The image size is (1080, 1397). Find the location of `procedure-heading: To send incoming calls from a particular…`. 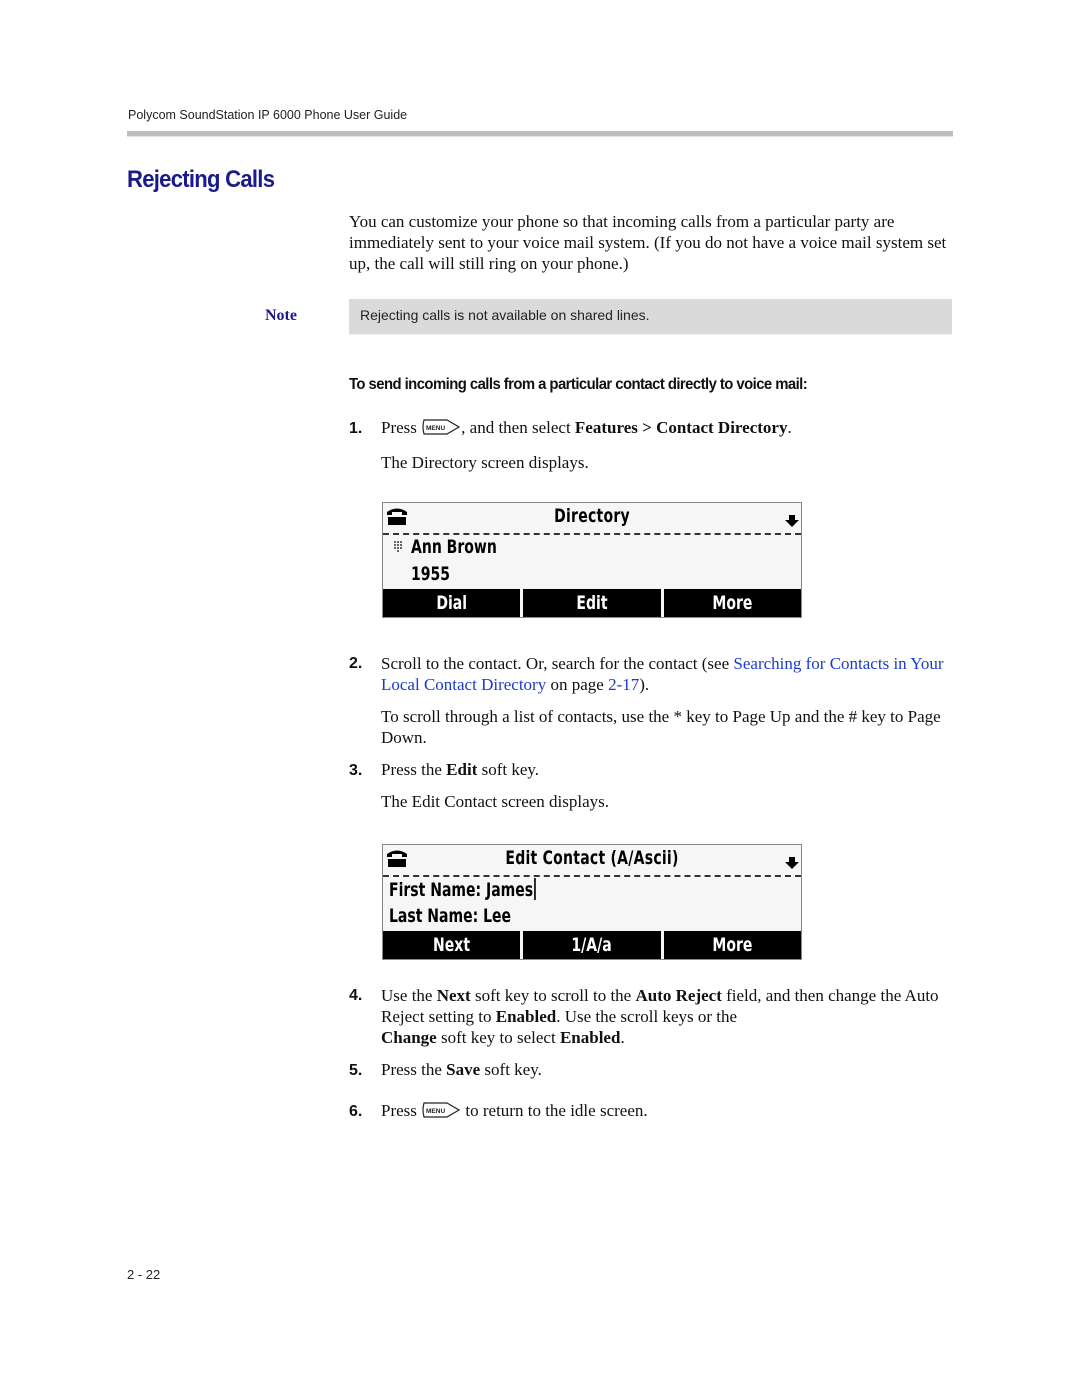

procedure-heading: To send incoming calls from a particular… is located at coordinates (578, 384).